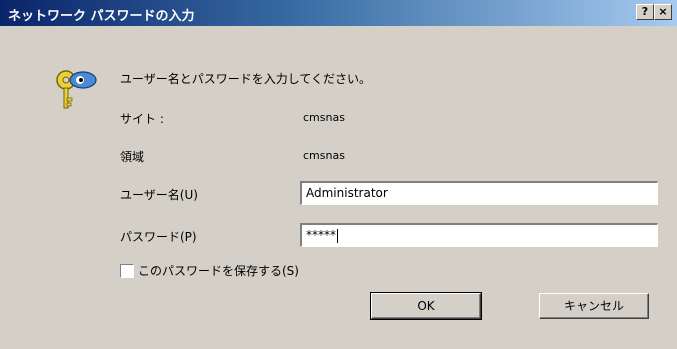 This screenshot has height=349, width=677. What do you see at coordinates (101, 16) in the screenshot?
I see `window-title: ネットワーク パスワードの入力` at bounding box center [101, 16].